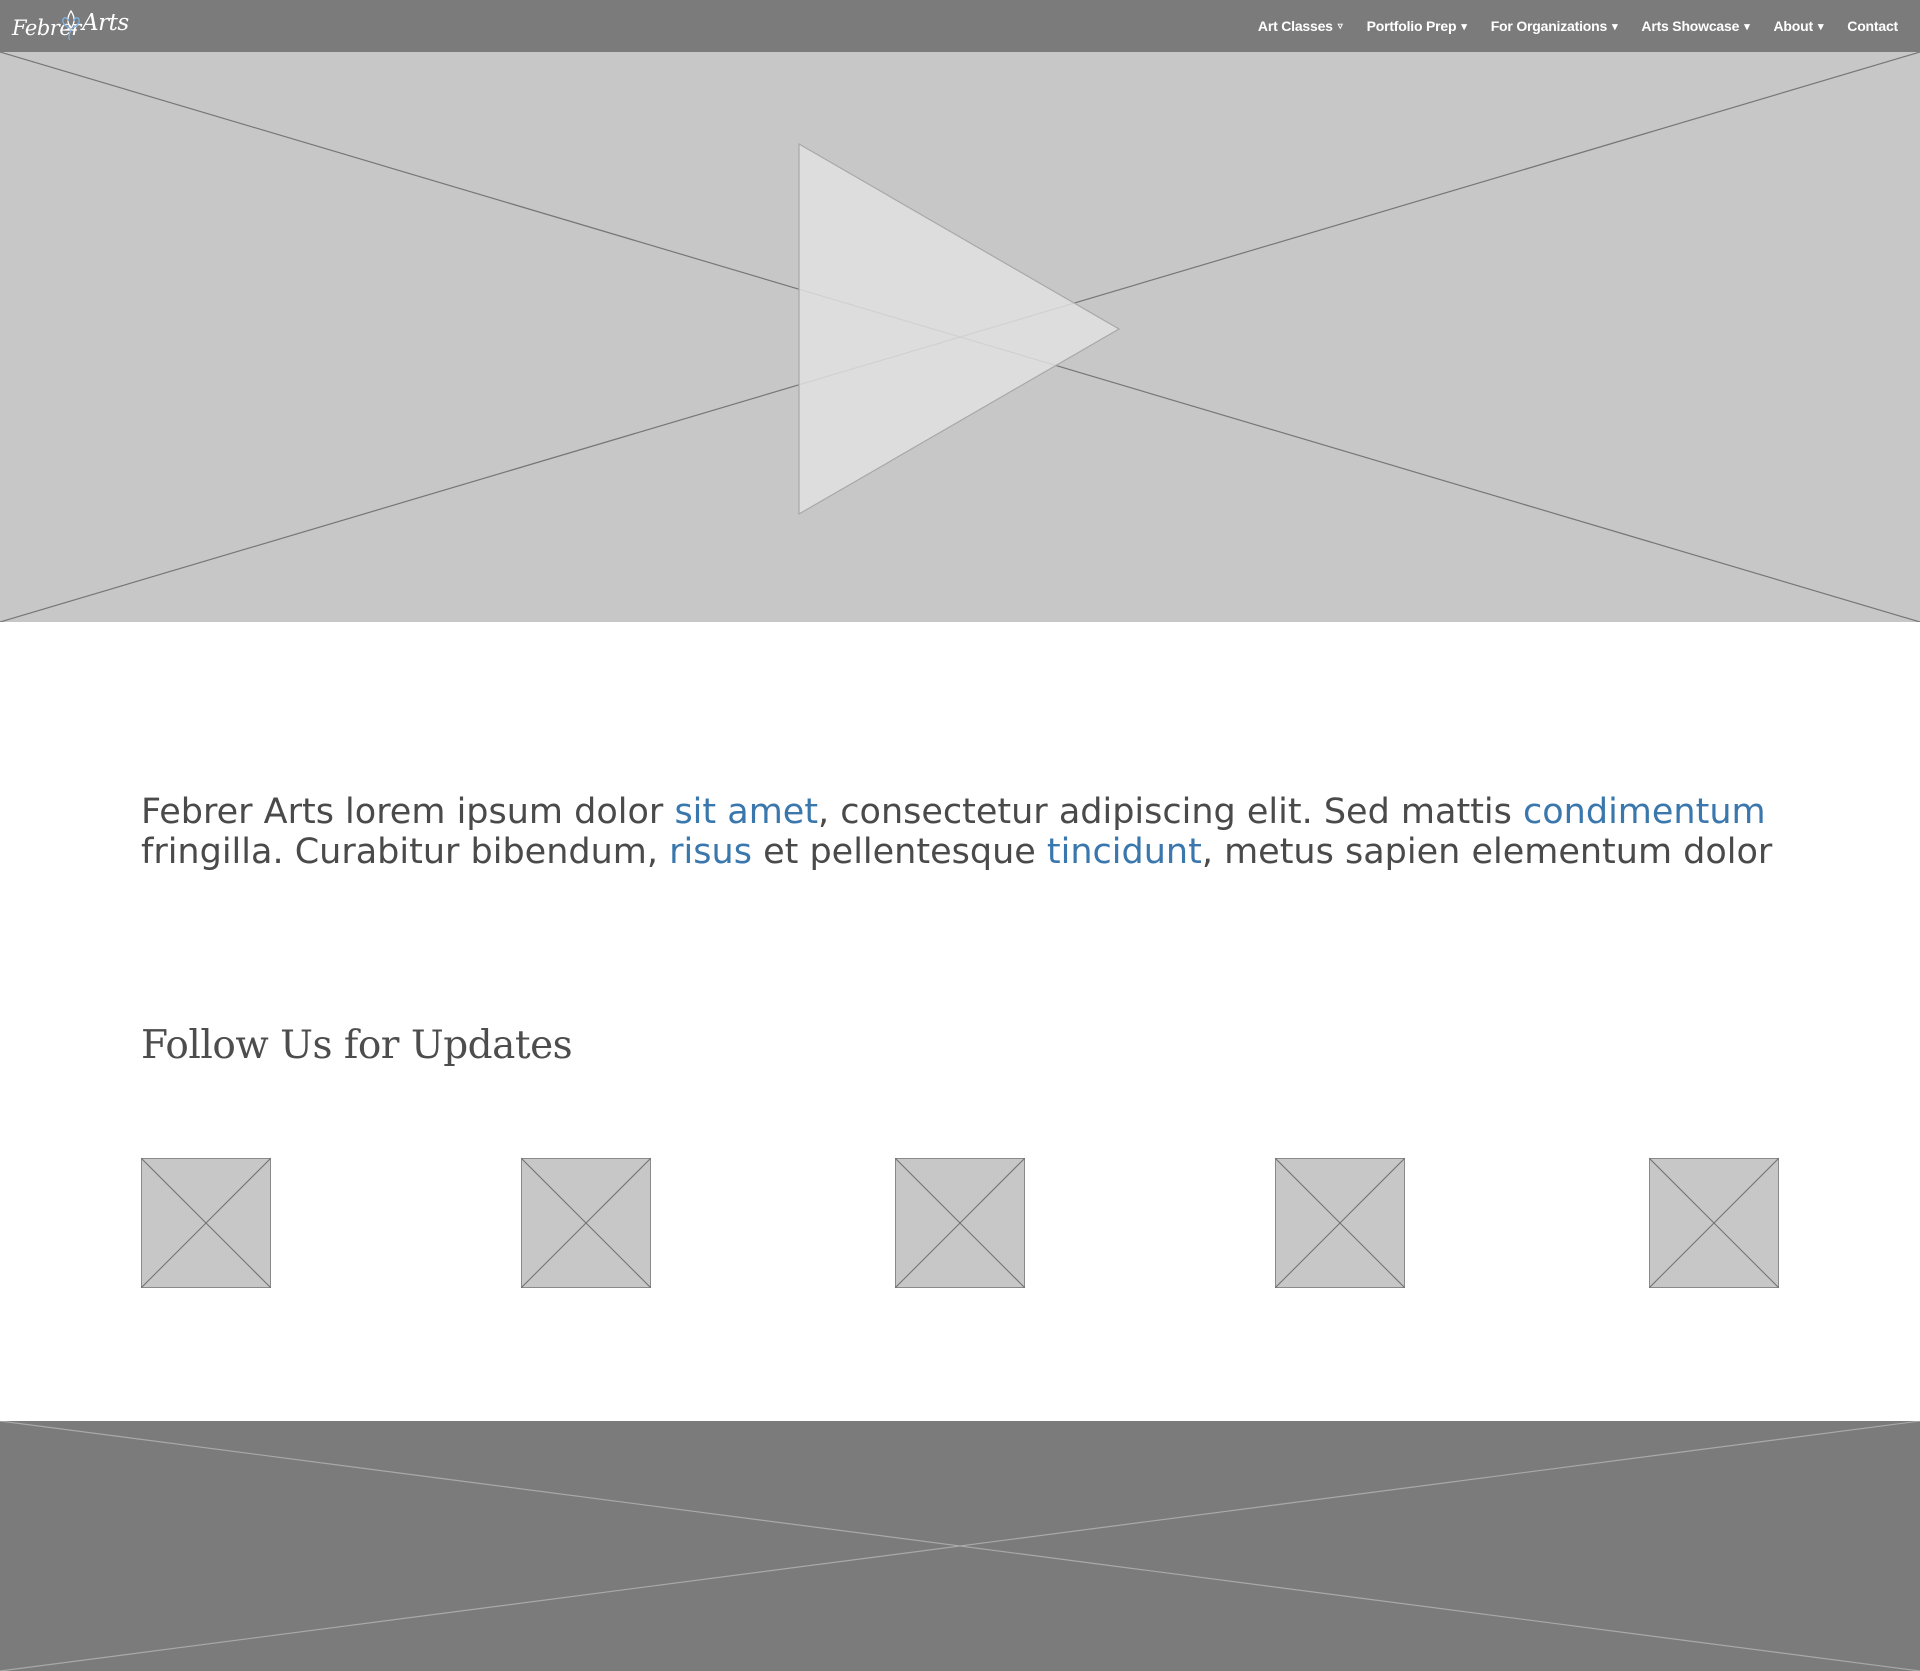 The height and width of the screenshot is (1671, 1920). What do you see at coordinates (1793, 26) in the screenshot?
I see `nav-item-label: About` at bounding box center [1793, 26].